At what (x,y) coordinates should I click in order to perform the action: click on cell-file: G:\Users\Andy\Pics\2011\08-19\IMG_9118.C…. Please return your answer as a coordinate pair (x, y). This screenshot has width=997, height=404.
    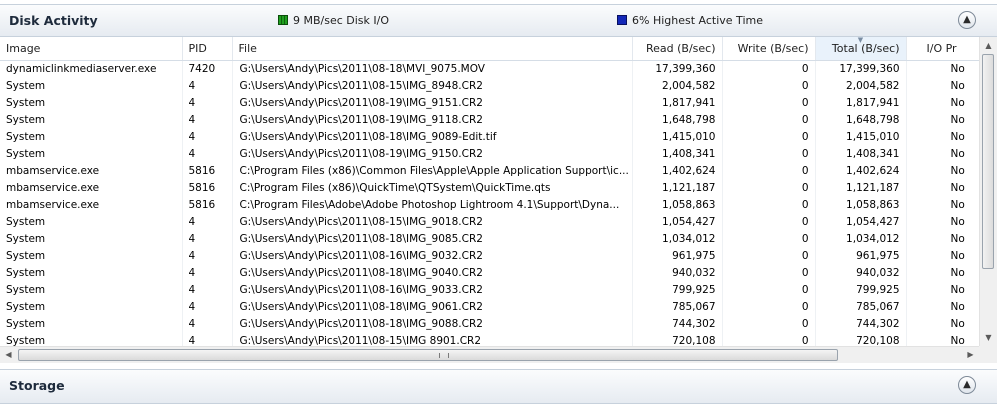
    Looking at the image, I should click on (432, 119).